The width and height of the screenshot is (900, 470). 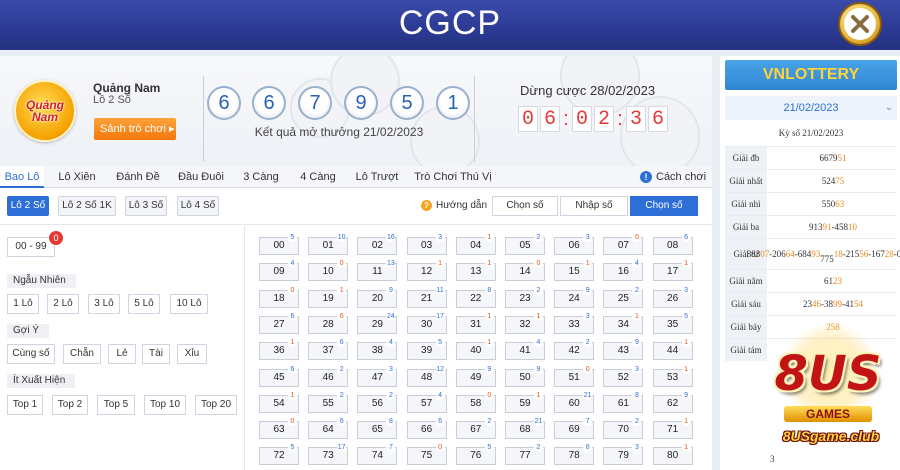 What do you see at coordinates (475, 349) in the screenshot?
I see `number-cell: 40 1` at bounding box center [475, 349].